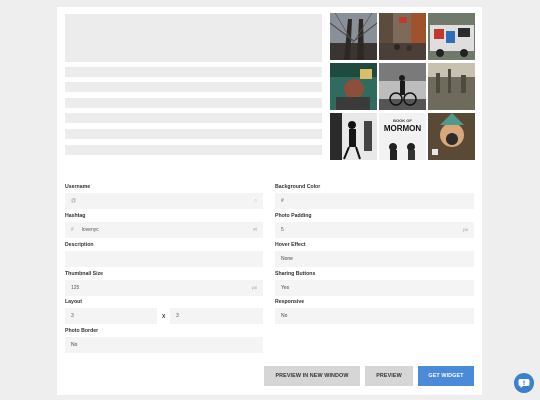  What do you see at coordinates (111, 316) in the screenshot?
I see `layout-columns-field: 3` at bounding box center [111, 316].